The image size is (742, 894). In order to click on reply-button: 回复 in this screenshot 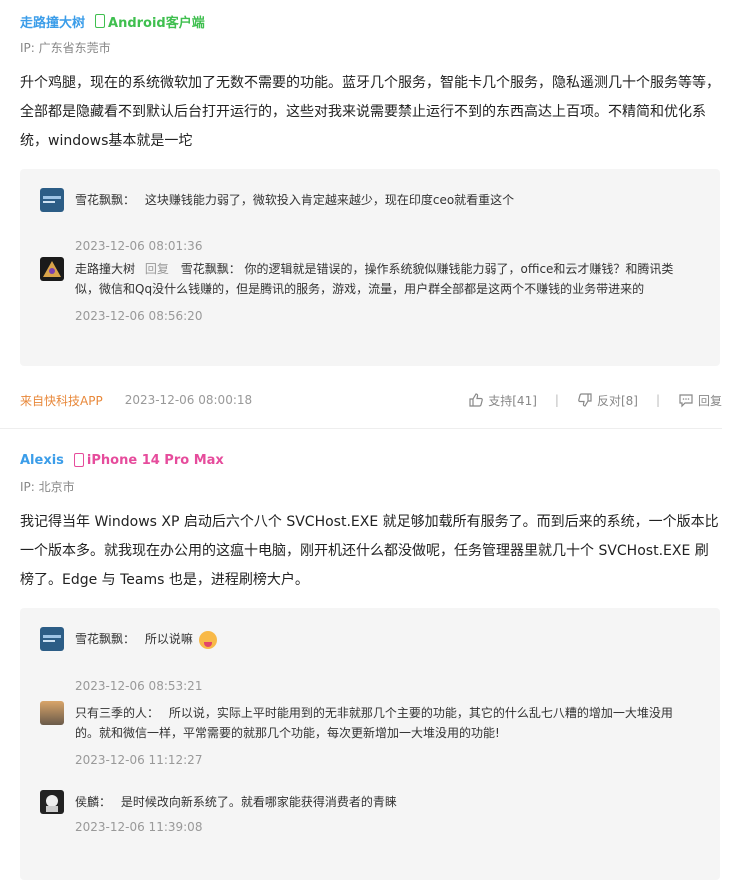, I will do `click(700, 400)`.